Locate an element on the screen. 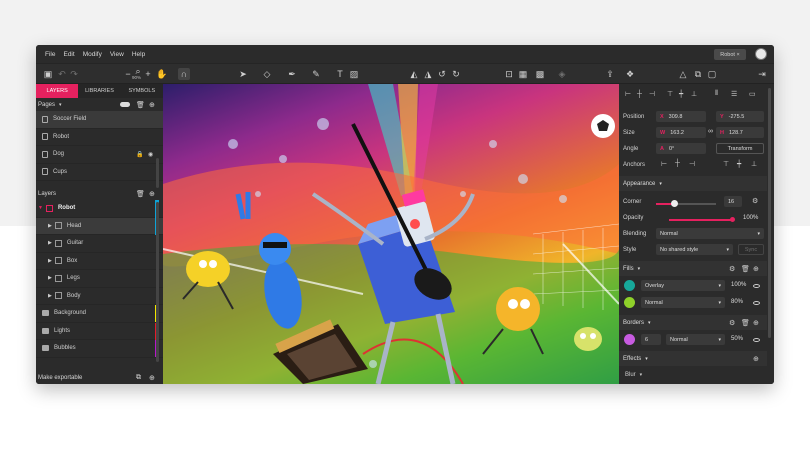 This screenshot has height=453, width=810. anchor-vcenter-icon: ┿ is located at coordinates (739, 164).